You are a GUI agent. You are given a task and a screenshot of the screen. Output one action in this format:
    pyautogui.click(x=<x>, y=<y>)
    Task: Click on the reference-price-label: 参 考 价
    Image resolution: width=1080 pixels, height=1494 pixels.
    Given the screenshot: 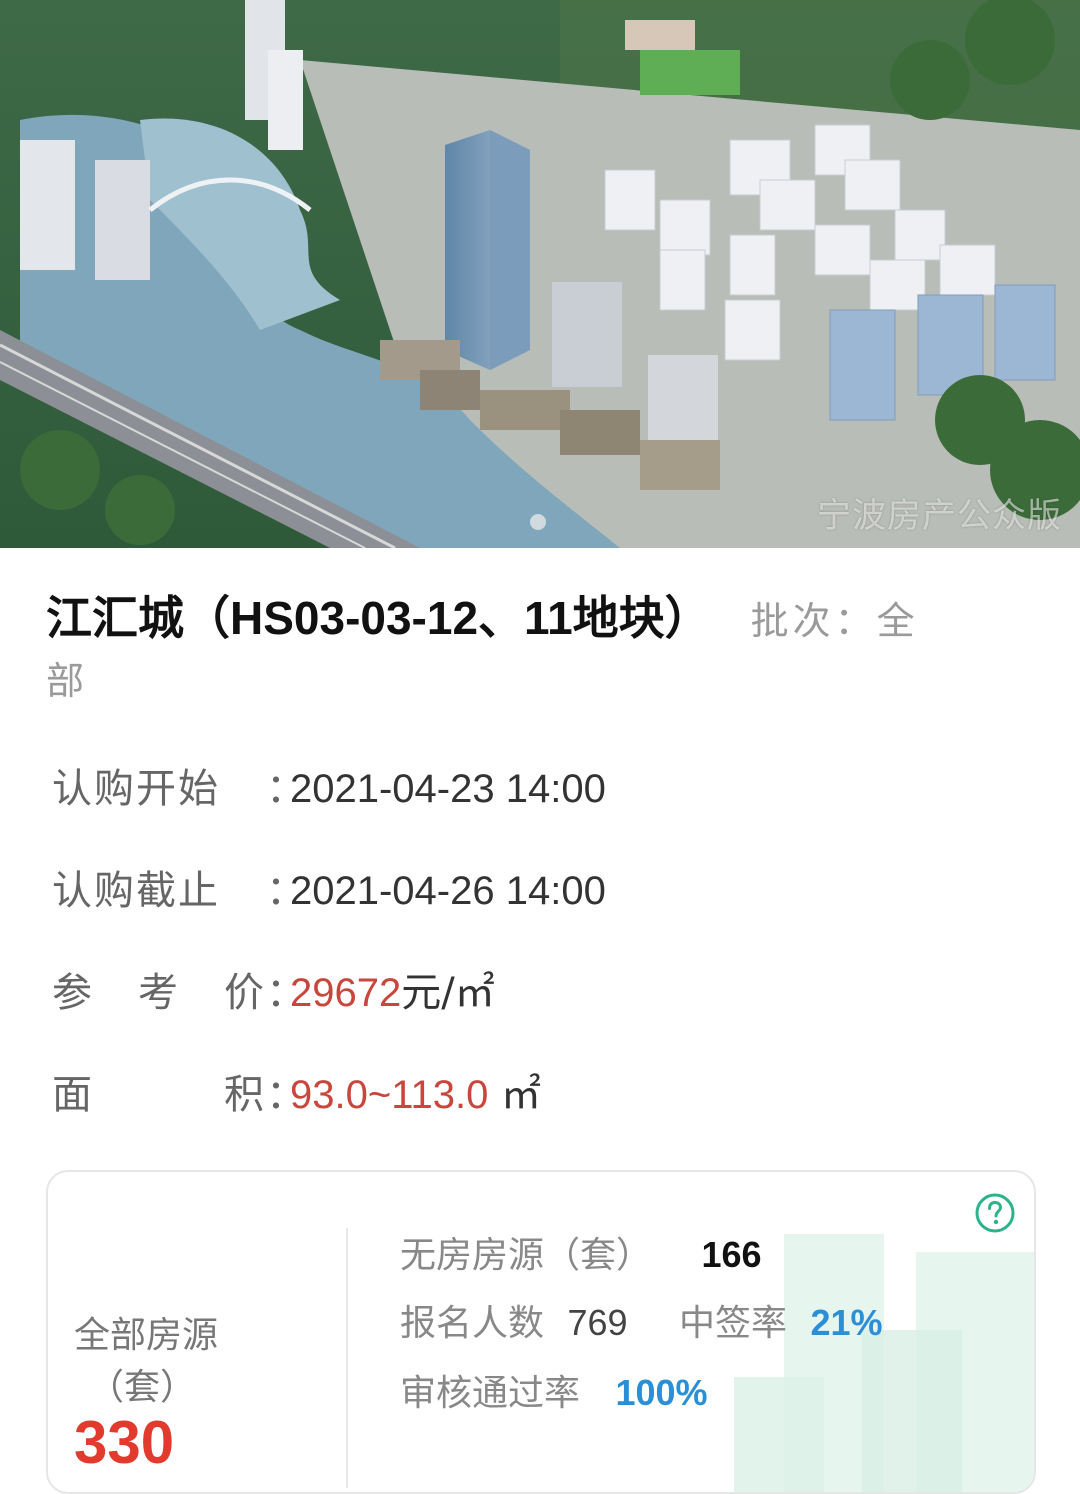 What is the action you would take?
    pyautogui.click(x=159, y=993)
    